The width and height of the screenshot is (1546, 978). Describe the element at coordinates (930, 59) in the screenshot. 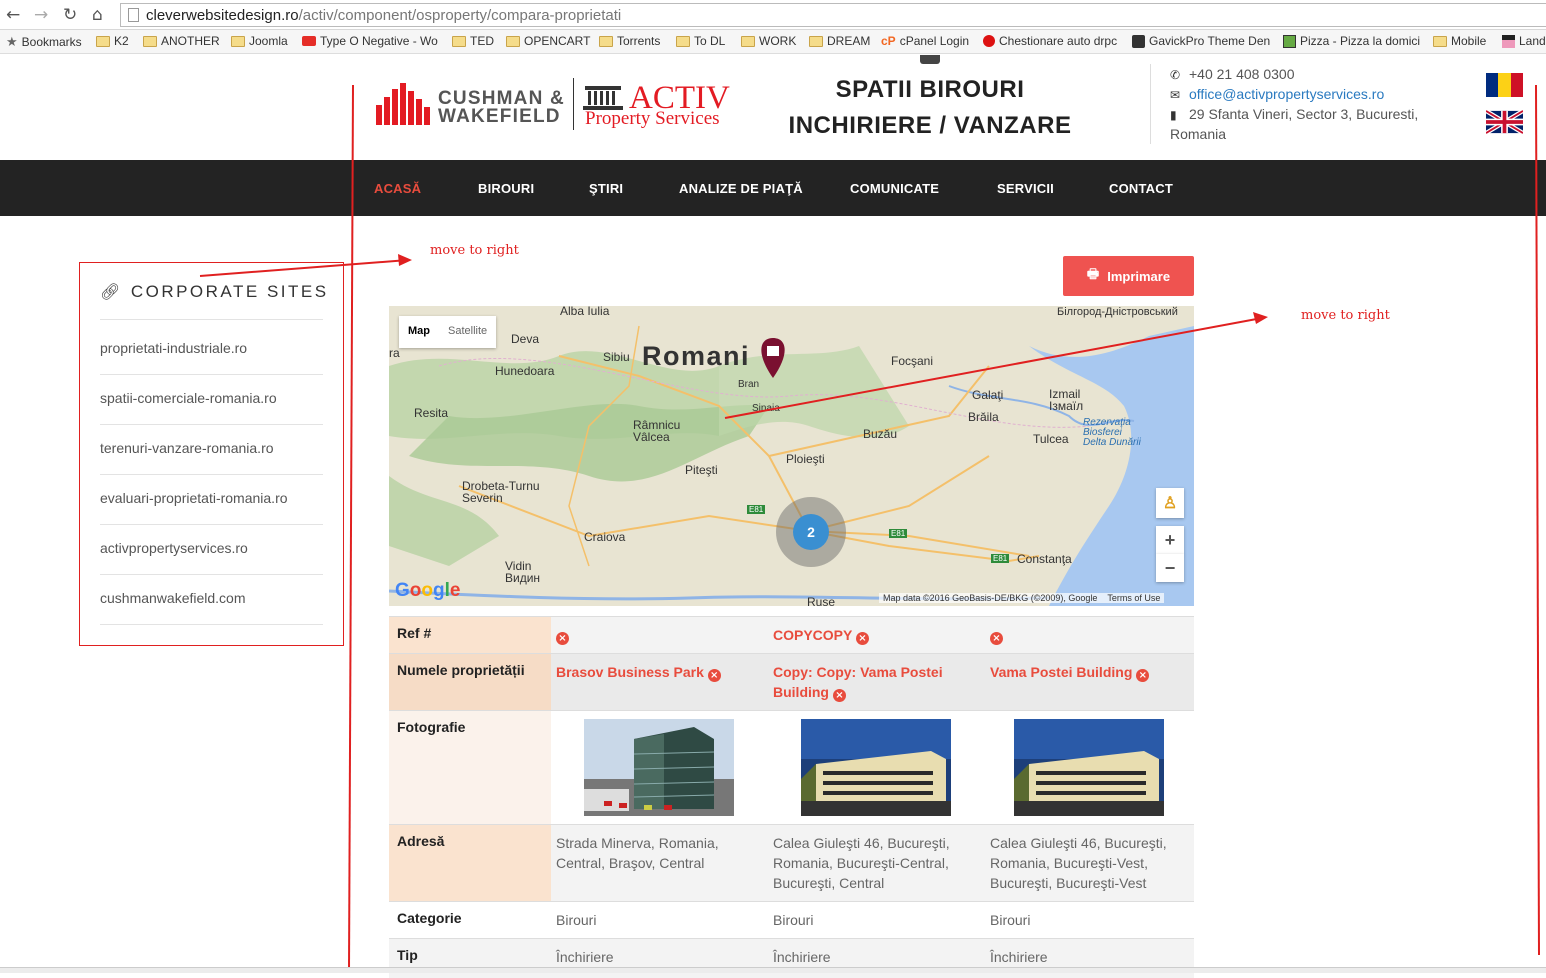

I see `menu-toggle-icon` at that location.